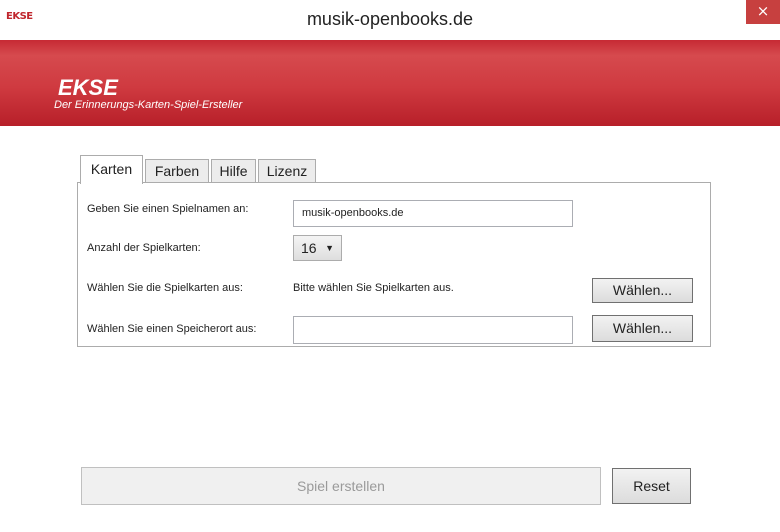  What do you see at coordinates (433, 330) in the screenshot?
I see `save-location-input` at bounding box center [433, 330].